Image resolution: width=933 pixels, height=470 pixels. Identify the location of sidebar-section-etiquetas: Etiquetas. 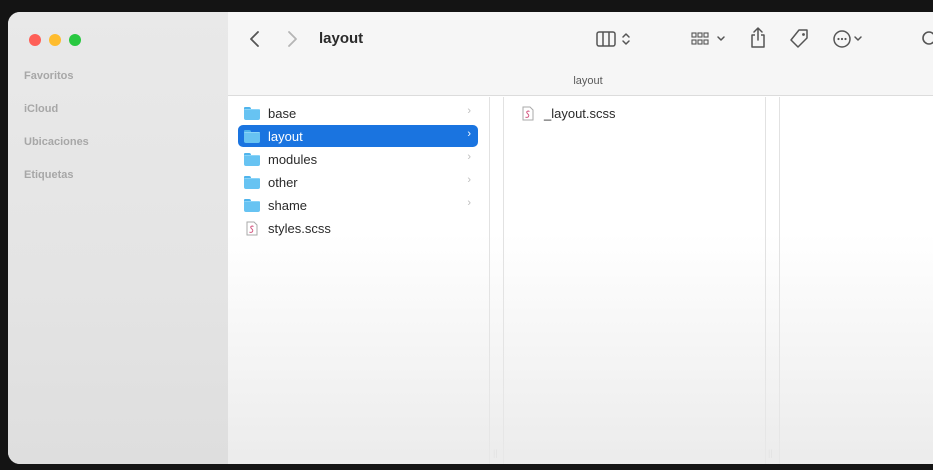
(49, 175).